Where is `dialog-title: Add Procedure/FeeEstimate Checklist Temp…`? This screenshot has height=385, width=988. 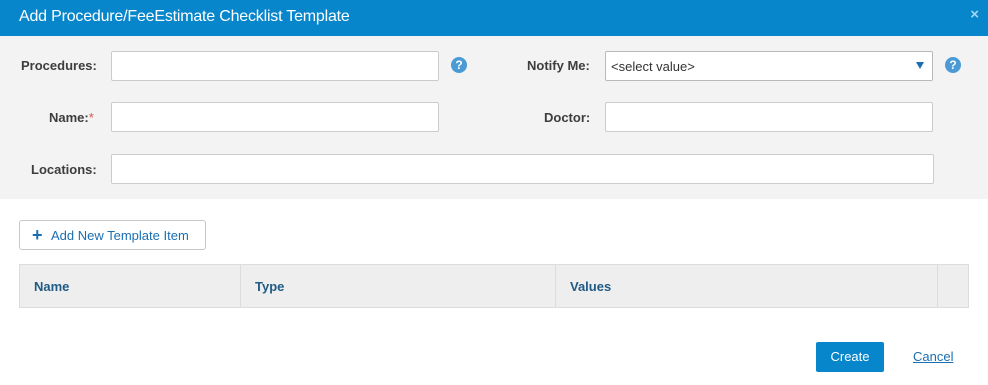 dialog-title: Add Procedure/FeeEstimate Checklist Temp… is located at coordinates (184, 16).